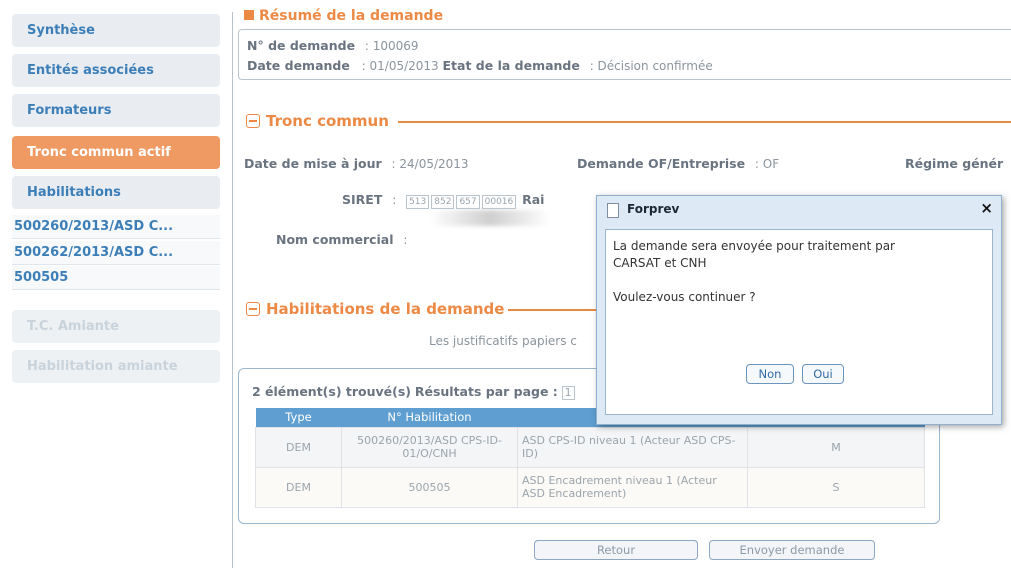 This screenshot has width=1011, height=576. Describe the element at coordinates (443, 202) in the screenshot. I see `siret-part: 852` at that location.